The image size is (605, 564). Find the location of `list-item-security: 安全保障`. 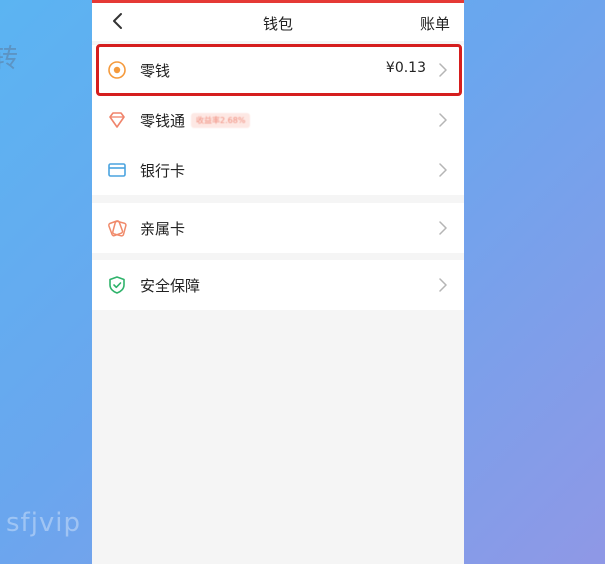

list-item-security: 安全保障 is located at coordinates (278, 285).